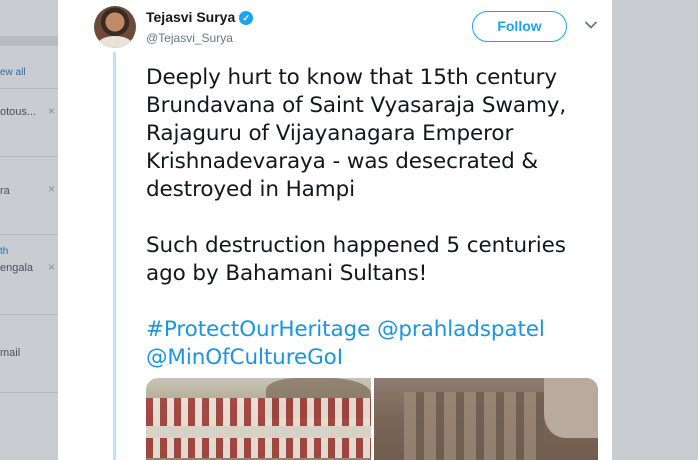  Describe the element at coordinates (29, 251) in the screenshot. I see `suggestion-link: th` at that location.